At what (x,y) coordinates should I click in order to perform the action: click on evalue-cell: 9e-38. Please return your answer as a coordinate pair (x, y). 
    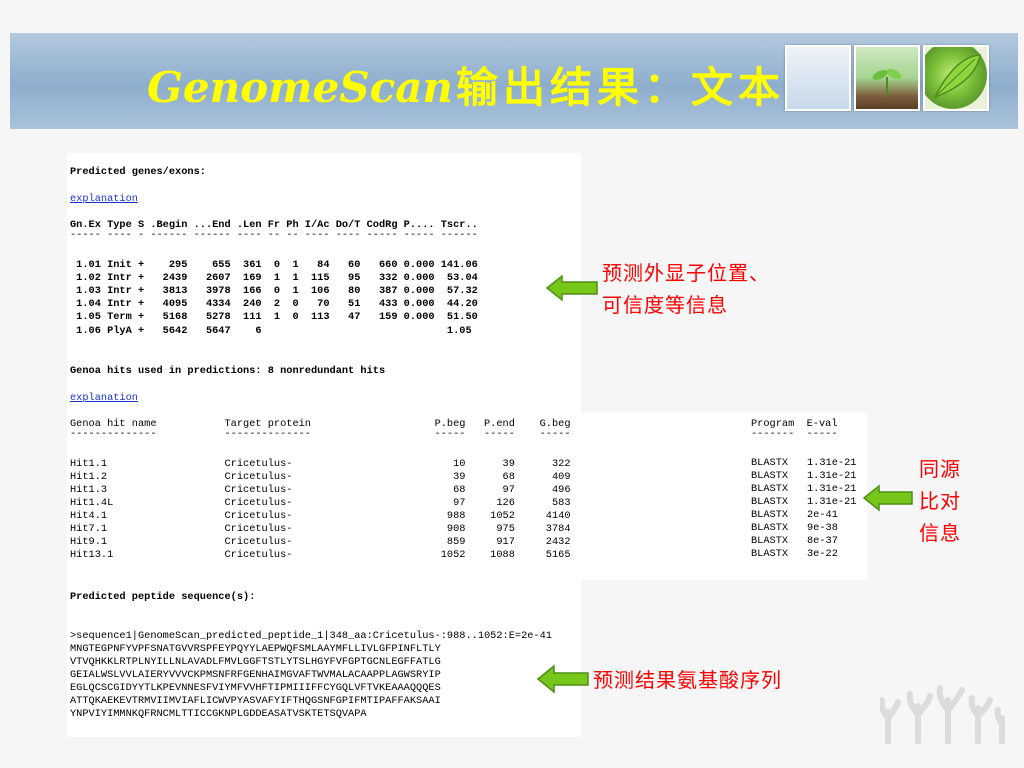
    Looking at the image, I should click on (822, 528).